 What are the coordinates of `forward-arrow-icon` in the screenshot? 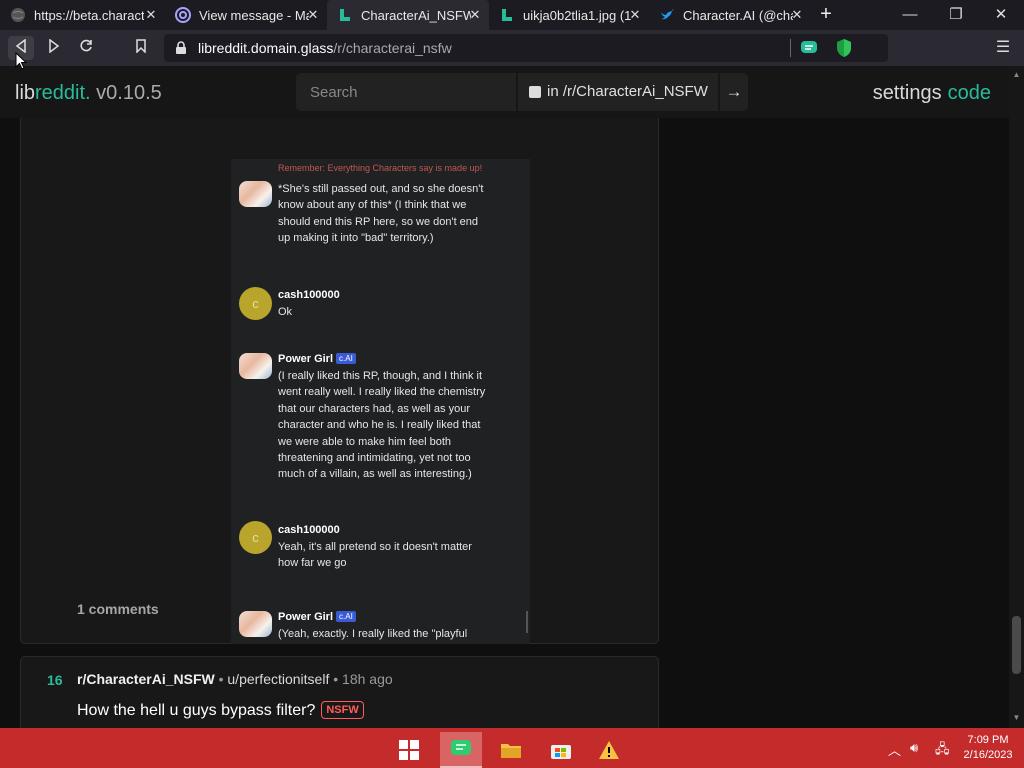 It's located at (54, 46).